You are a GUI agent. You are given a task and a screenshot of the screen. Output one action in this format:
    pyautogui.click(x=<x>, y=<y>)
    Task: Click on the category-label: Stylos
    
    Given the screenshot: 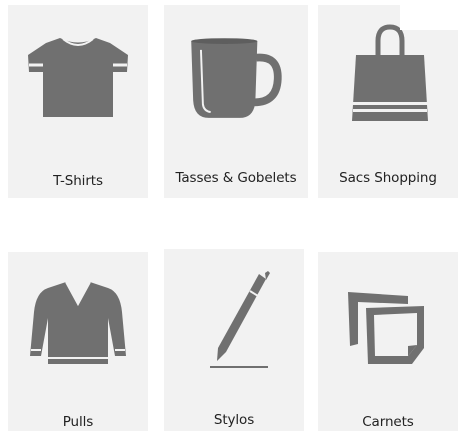 What is the action you would take?
    pyautogui.click(x=234, y=420)
    